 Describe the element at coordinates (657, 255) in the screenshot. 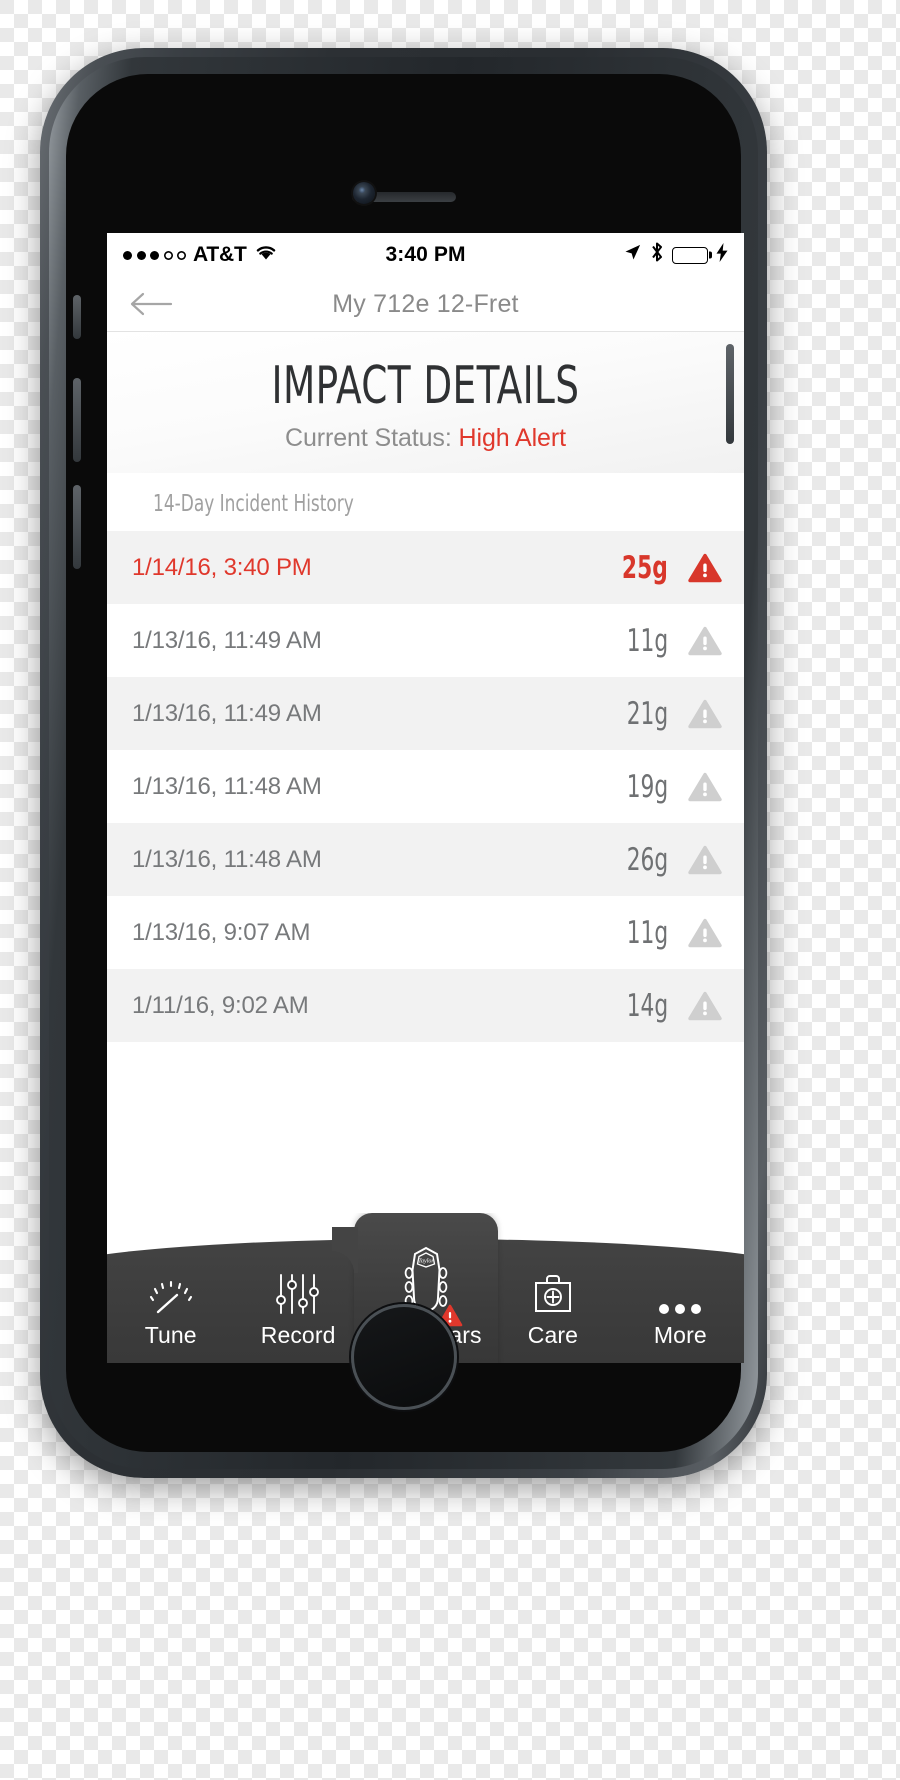

I see `bluetooth-icon` at that location.